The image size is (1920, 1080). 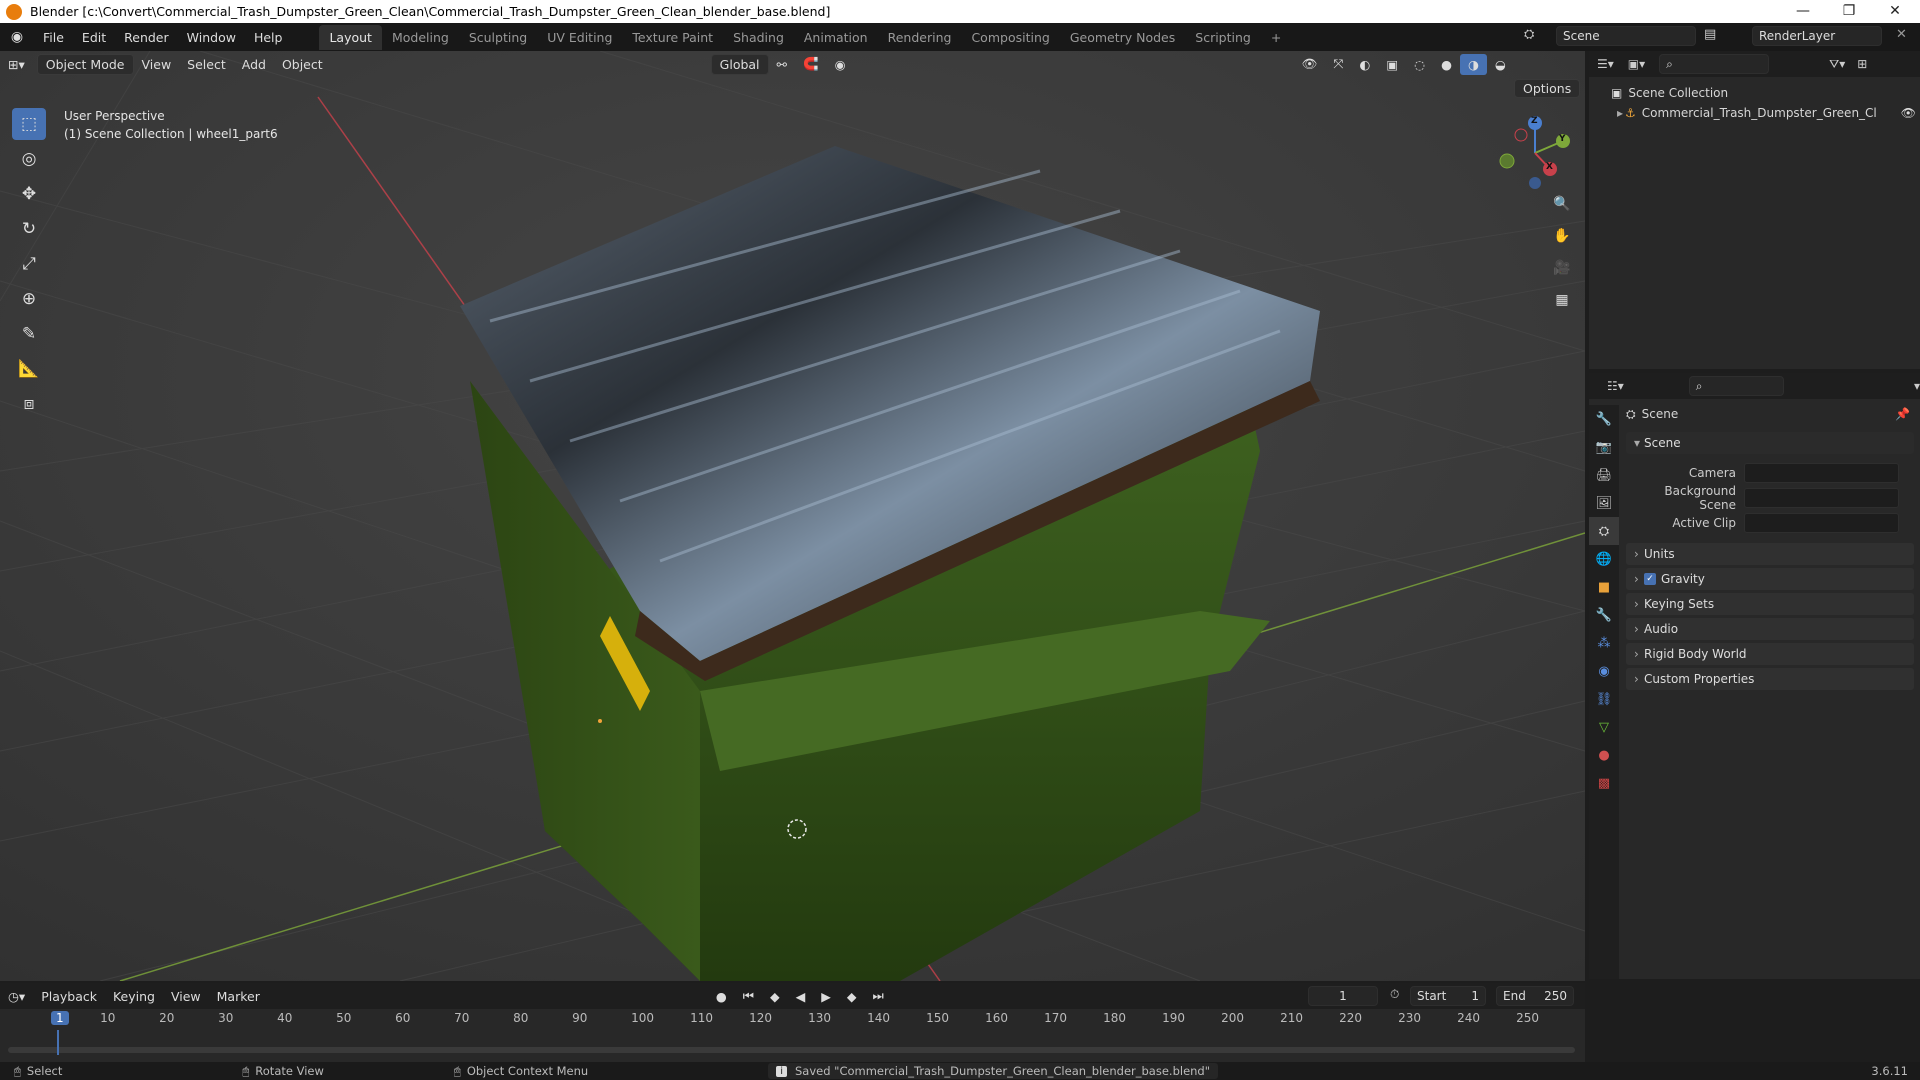 I want to click on section-rigid-body-world: › Rigid Body World, so click(x=1770, y=654).